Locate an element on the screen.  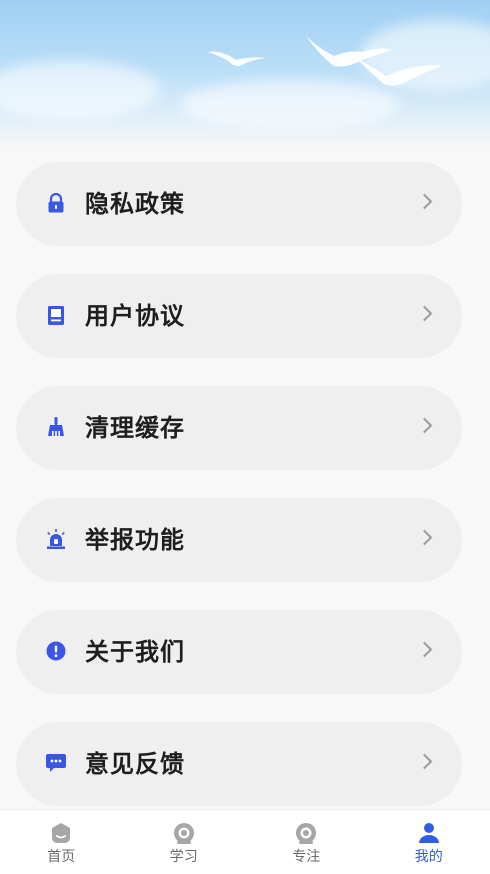
study-icon is located at coordinates (184, 833).